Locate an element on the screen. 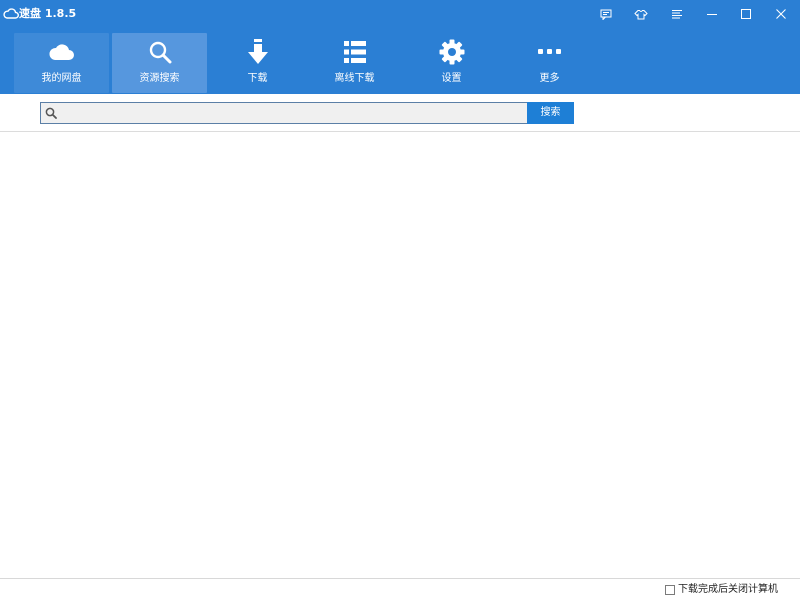  minimize-icon is located at coordinates (712, 14).